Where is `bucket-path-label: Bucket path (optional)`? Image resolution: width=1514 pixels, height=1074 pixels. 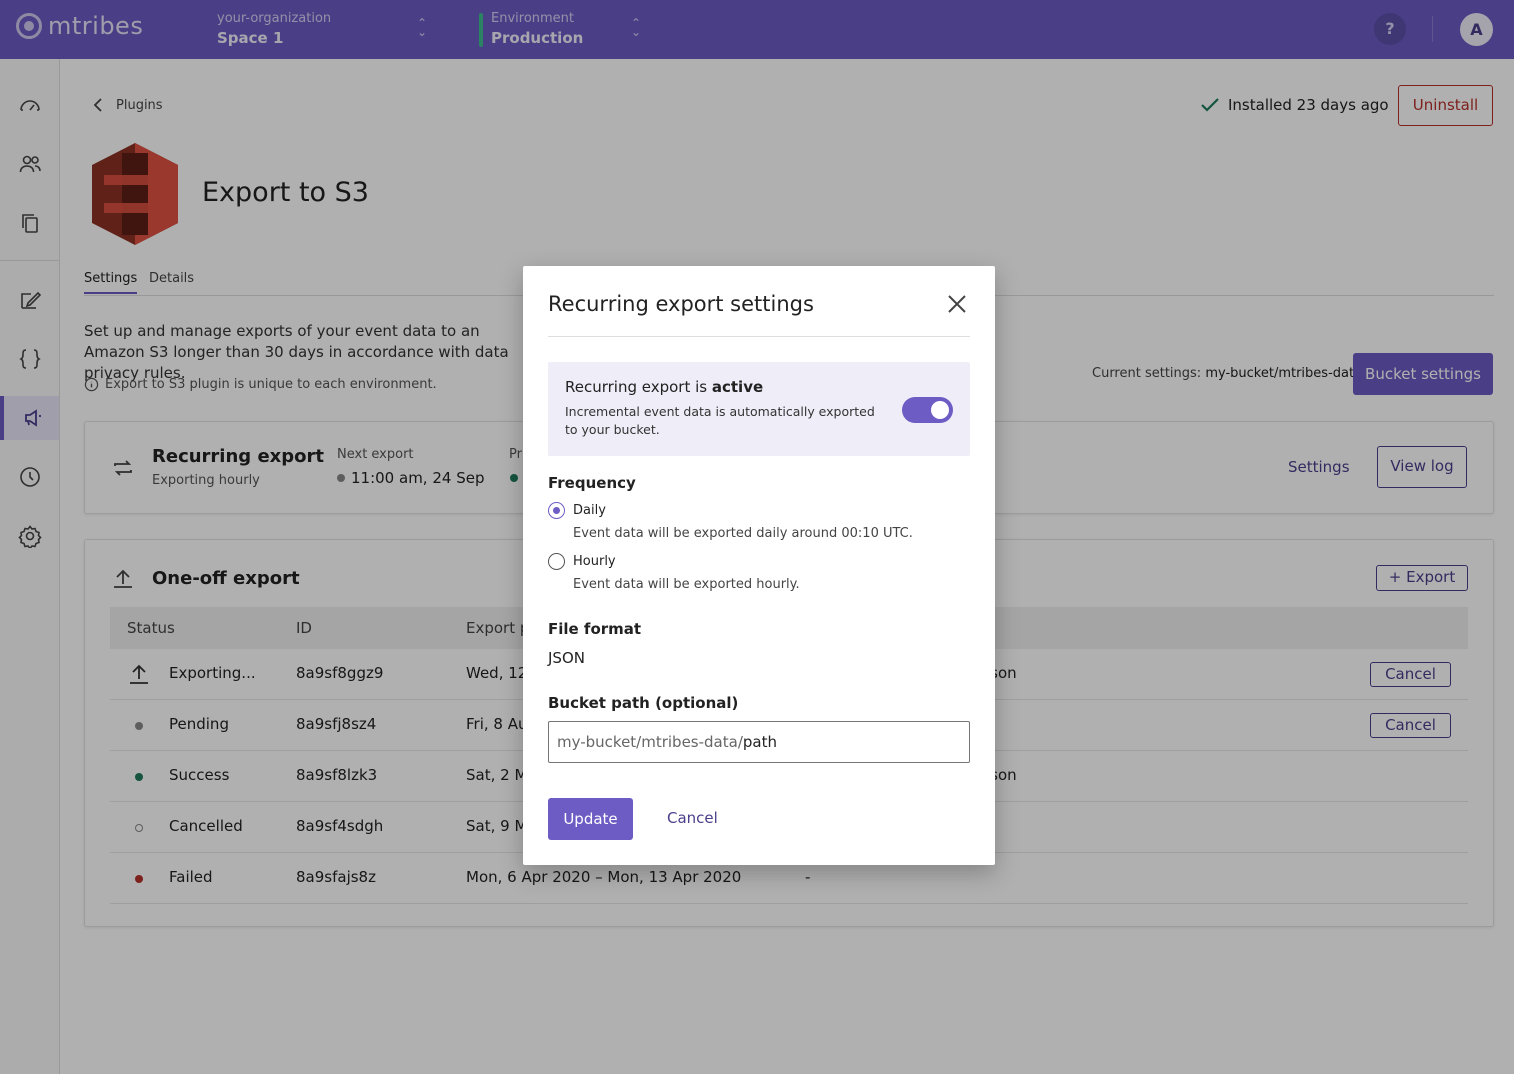
bucket-path-label: Bucket path (optional) is located at coordinates (643, 703).